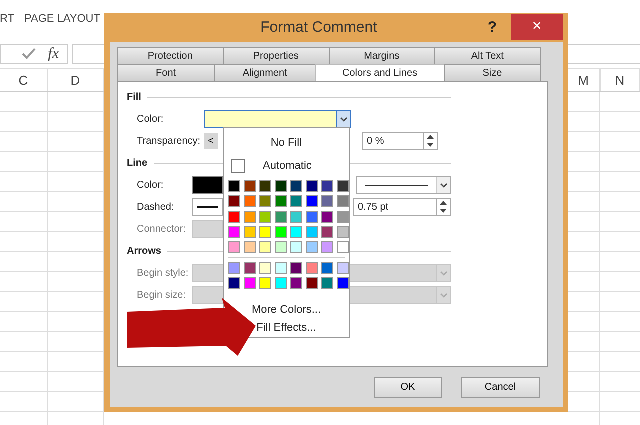 The width and height of the screenshot is (640, 425). Describe the element at coordinates (487, 55) in the screenshot. I see `tab: Alt Text` at that location.